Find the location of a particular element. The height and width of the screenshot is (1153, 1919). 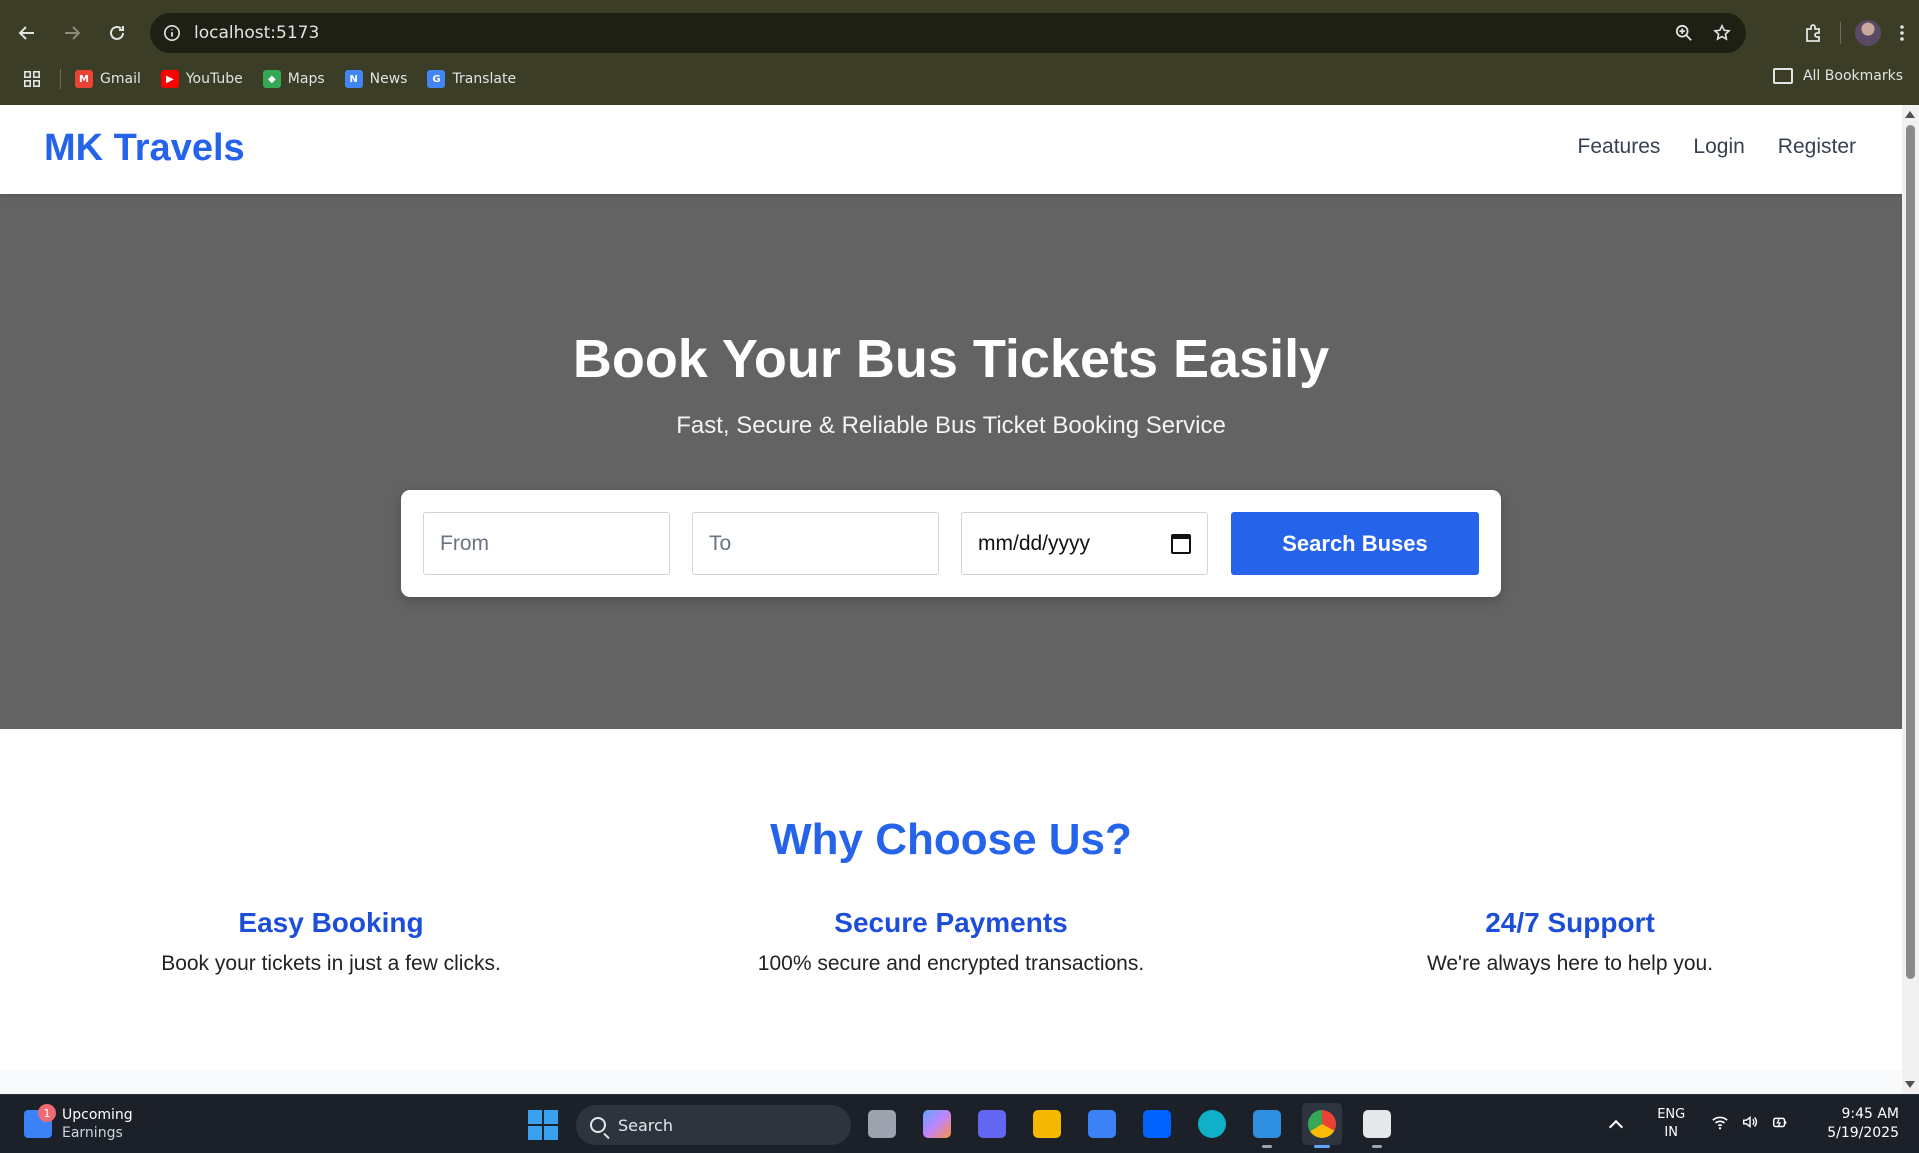

scroll-thumb is located at coordinates (1910, 552).